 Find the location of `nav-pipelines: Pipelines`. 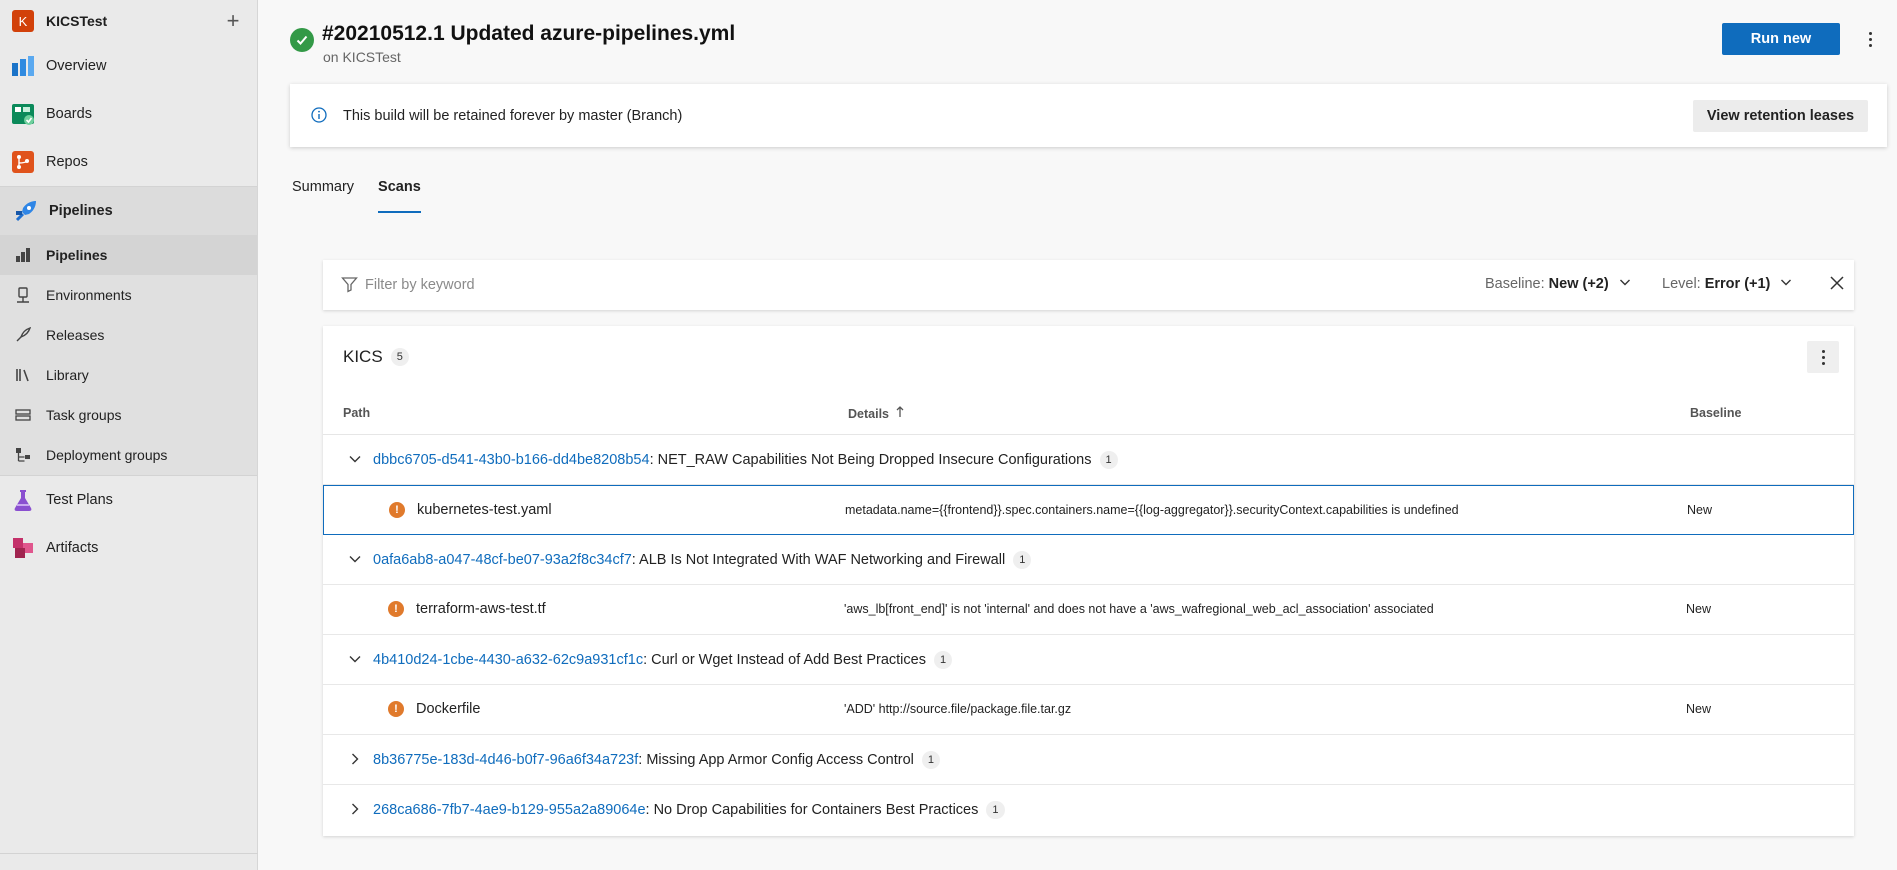

nav-pipelines: Pipelines is located at coordinates (128, 211).